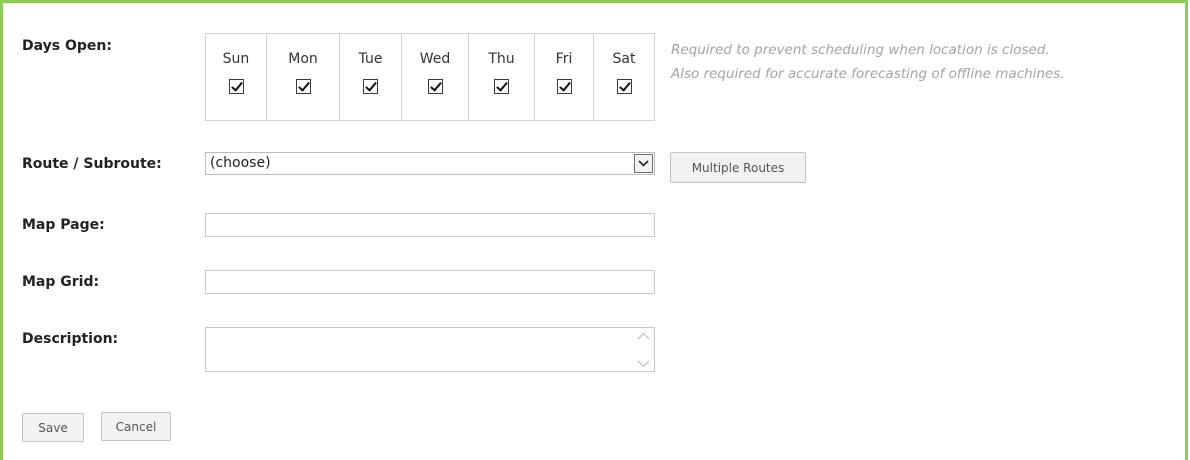 The image size is (1190, 460). I want to click on day-label: Thu, so click(501, 59).